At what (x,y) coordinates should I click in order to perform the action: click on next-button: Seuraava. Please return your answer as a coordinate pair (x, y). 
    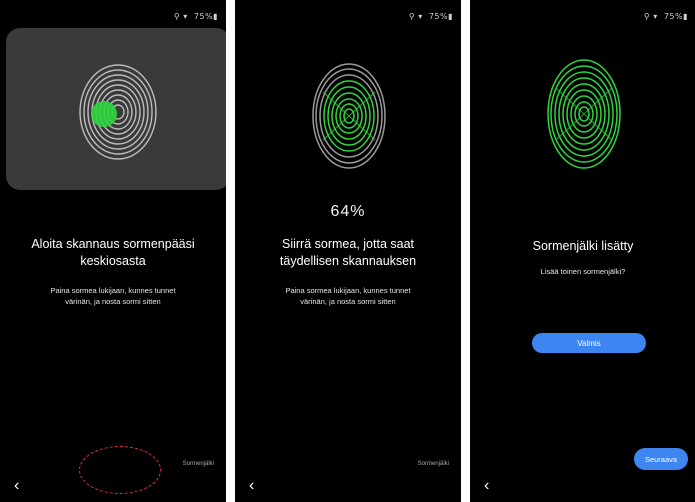
    Looking at the image, I should click on (661, 459).